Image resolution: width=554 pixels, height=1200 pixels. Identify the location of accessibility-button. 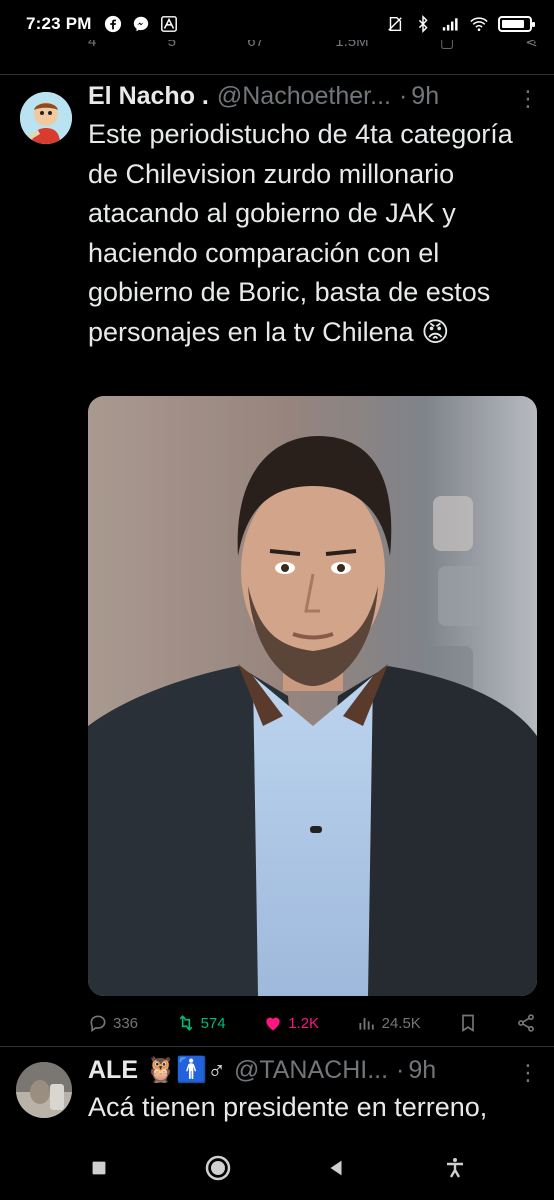
(455, 1168).